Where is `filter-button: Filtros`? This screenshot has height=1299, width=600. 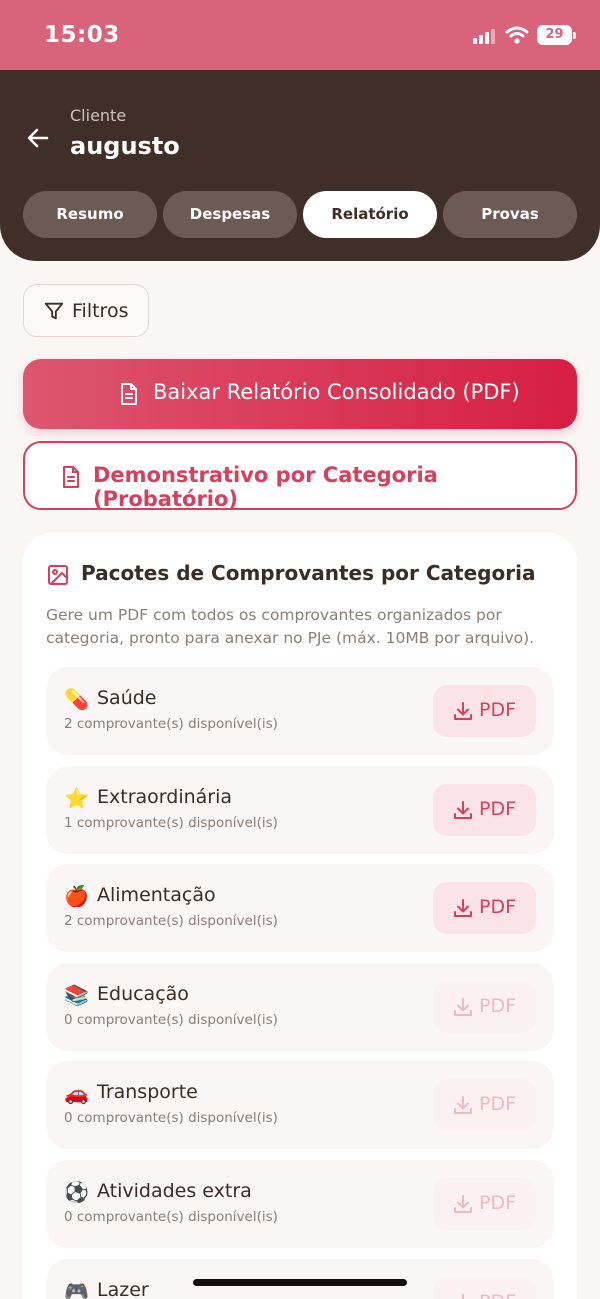 filter-button: Filtros is located at coordinates (86, 310).